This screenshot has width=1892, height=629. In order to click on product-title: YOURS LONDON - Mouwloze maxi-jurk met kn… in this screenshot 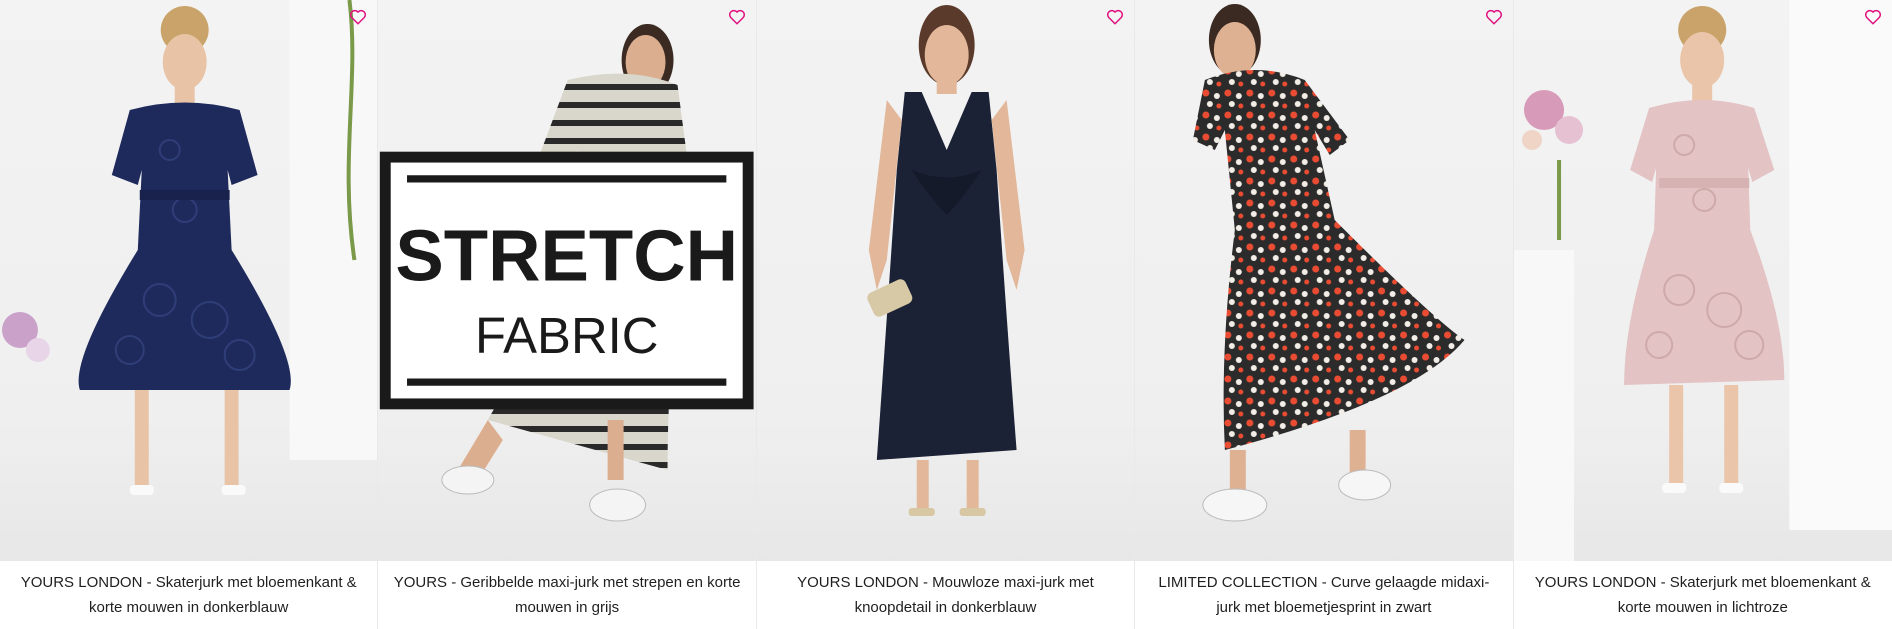, I will do `click(945, 595)`.